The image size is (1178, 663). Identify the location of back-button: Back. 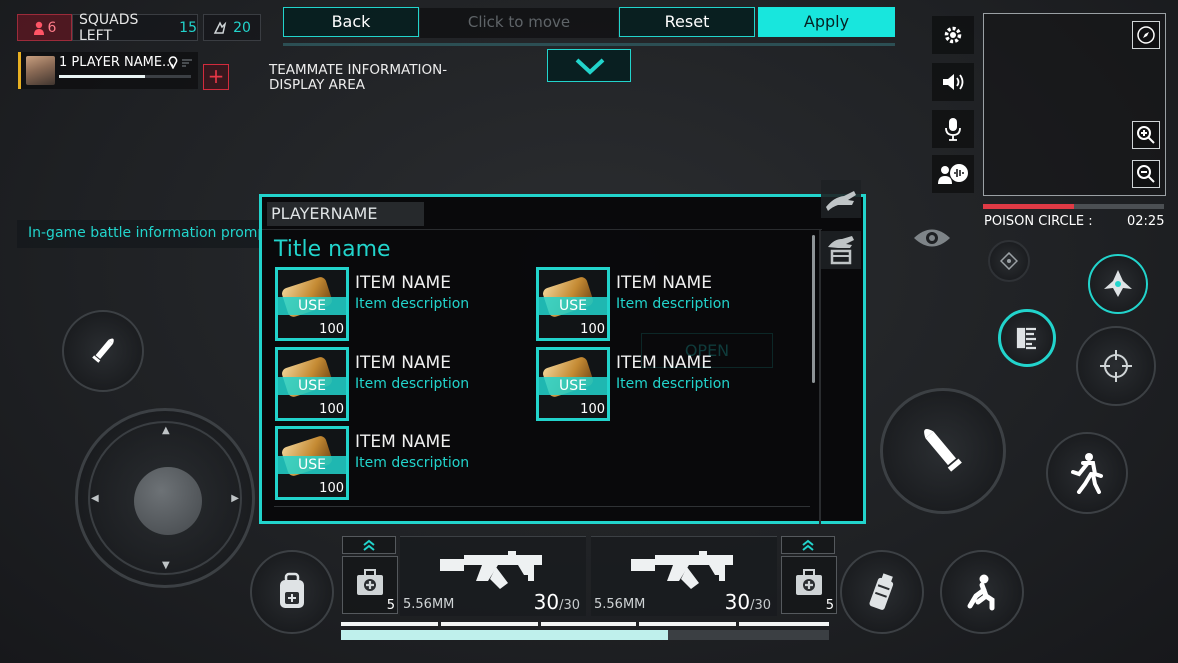
(351, 22).